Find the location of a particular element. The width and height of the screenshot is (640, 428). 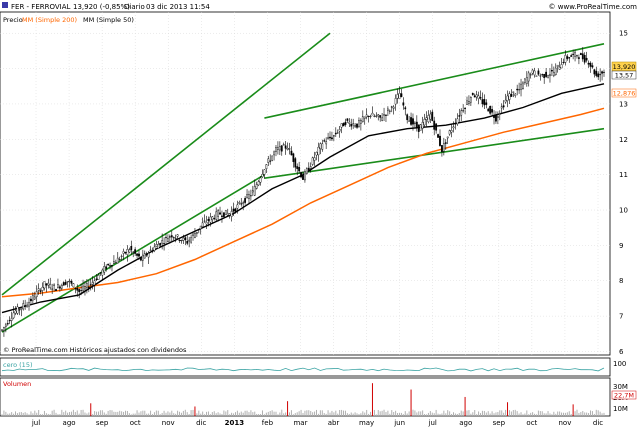

volume-panel is located at coordinates (305, 397).